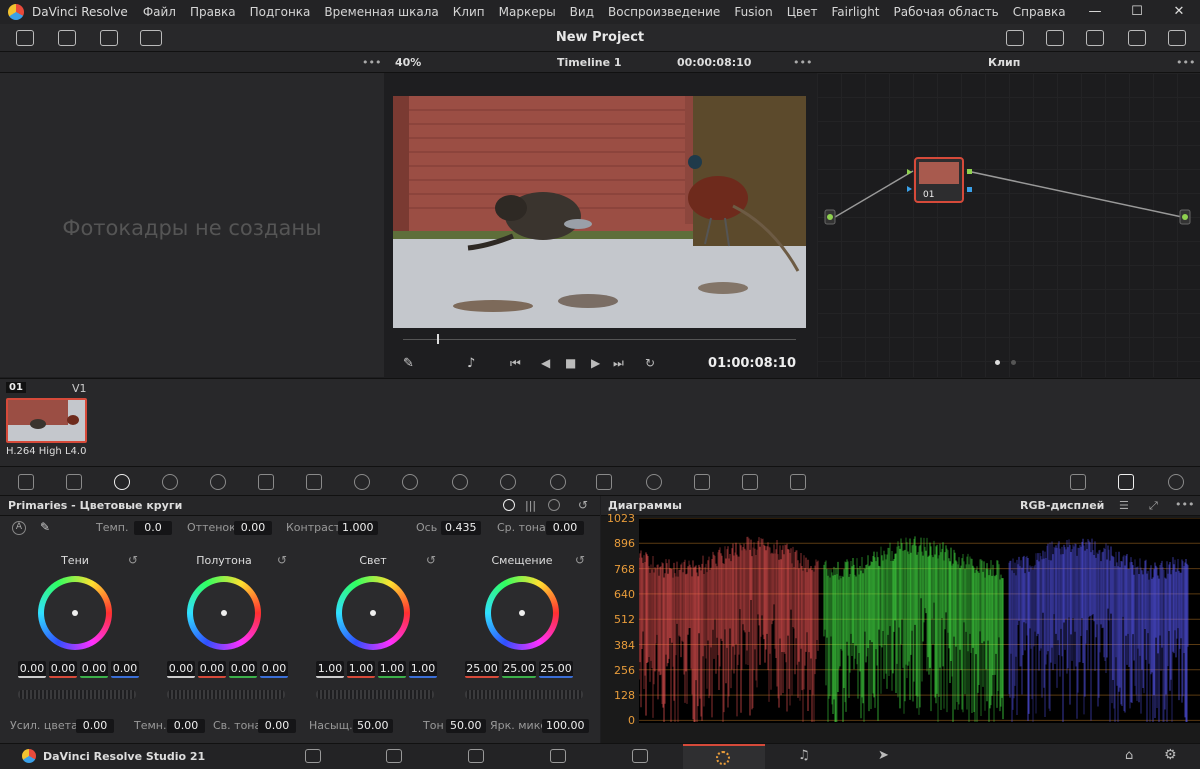 This screenshot has height=769, width=1200. What do you see at coordinates (213, 12) in the screenshot?
I see `menu-item: Правка` at bounding box center [213, 12].